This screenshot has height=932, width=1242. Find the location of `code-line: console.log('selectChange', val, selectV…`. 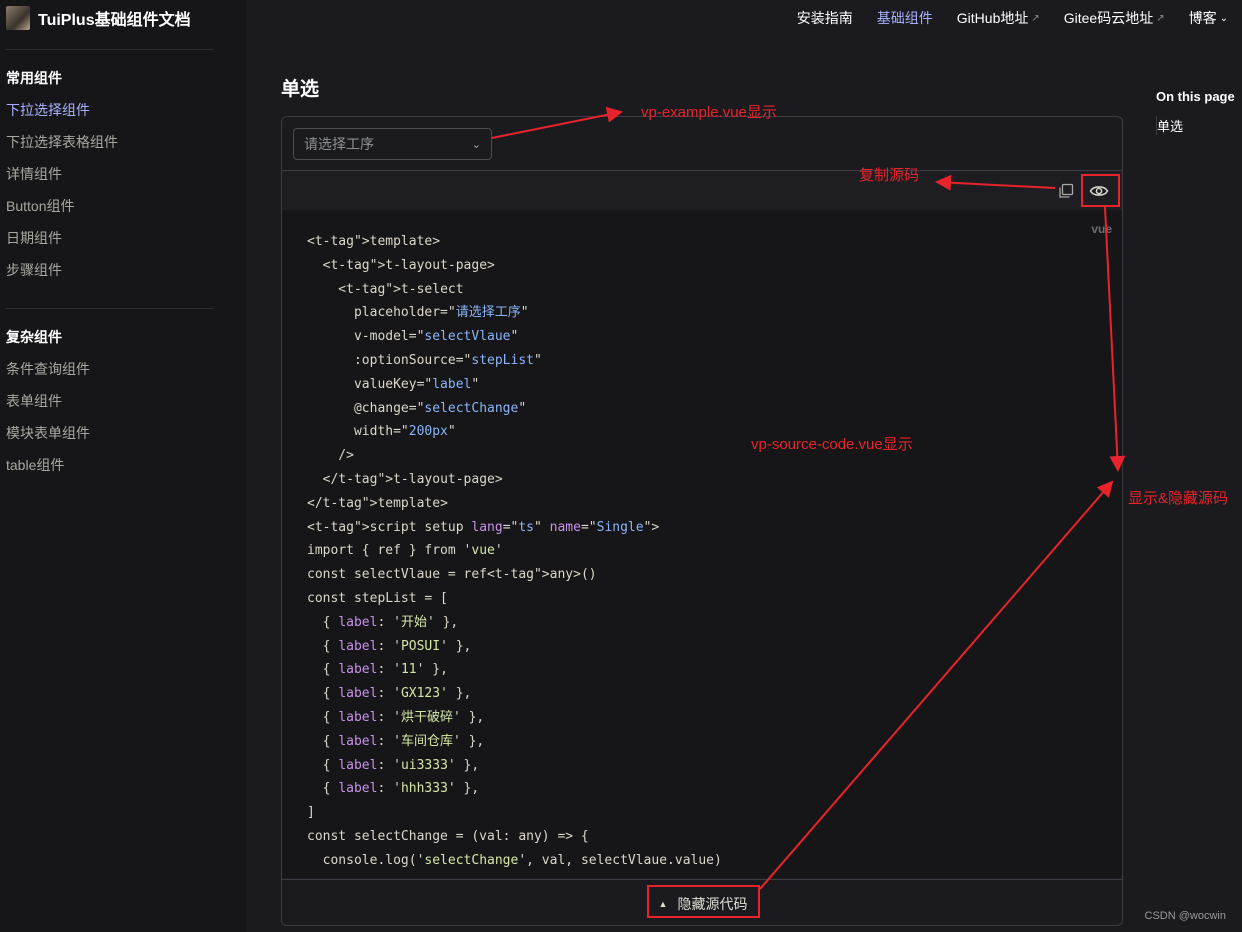

code-line: console.log('selectChange', val, selectV… is located at coordinates (514, 860).